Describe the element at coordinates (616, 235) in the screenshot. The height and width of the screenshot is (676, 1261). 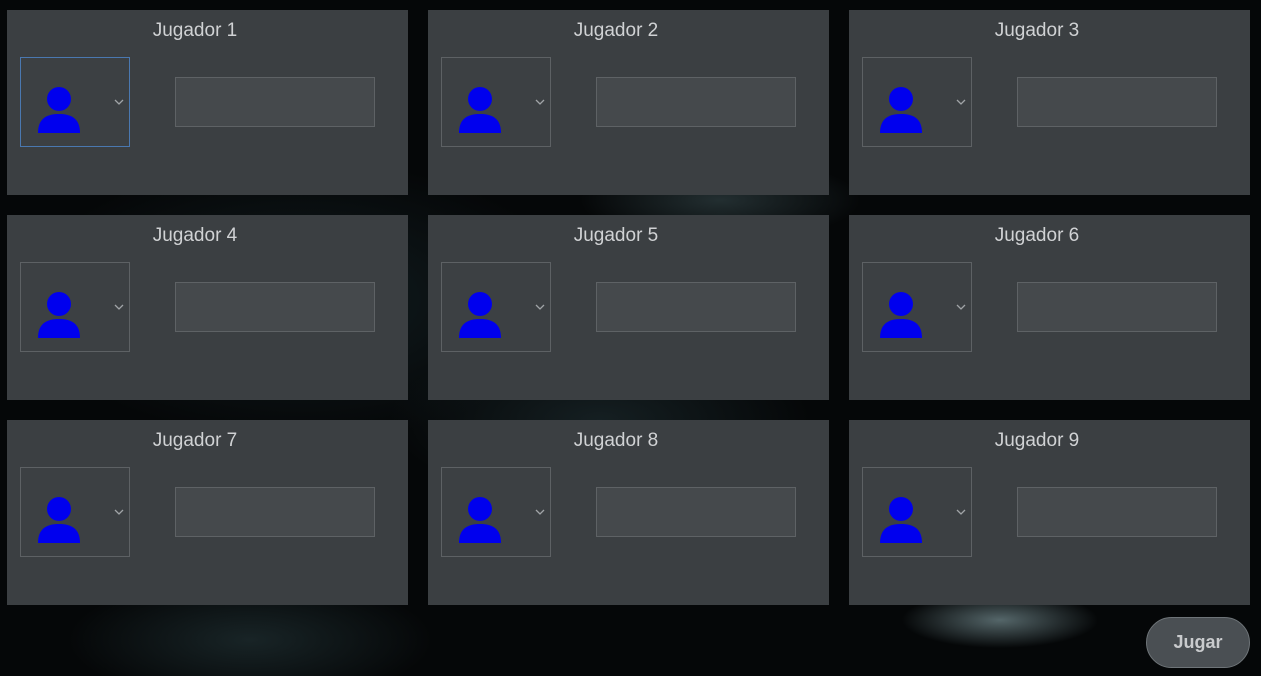
I see `player-title: Jugador 5` at that location.